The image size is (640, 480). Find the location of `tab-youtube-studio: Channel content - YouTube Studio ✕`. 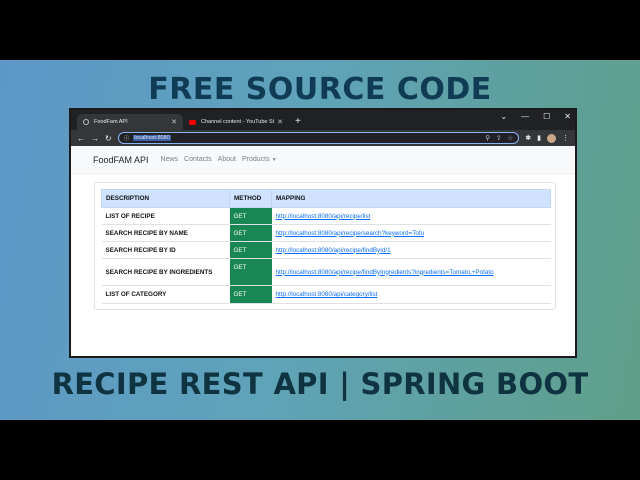

tab-youtube-studio: Channel content - YouTube Studio ✕ is located at coordinates (236, 122).